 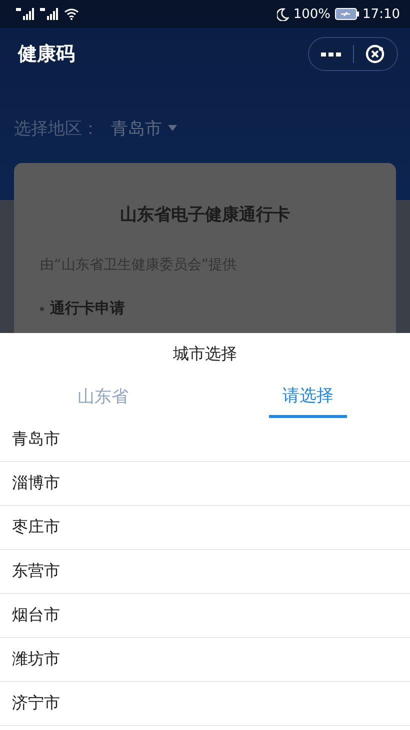 What do you see at coordinates (42, 308) in the screenshot?
I see `bullet-icon` at bounding box center [42, 308].